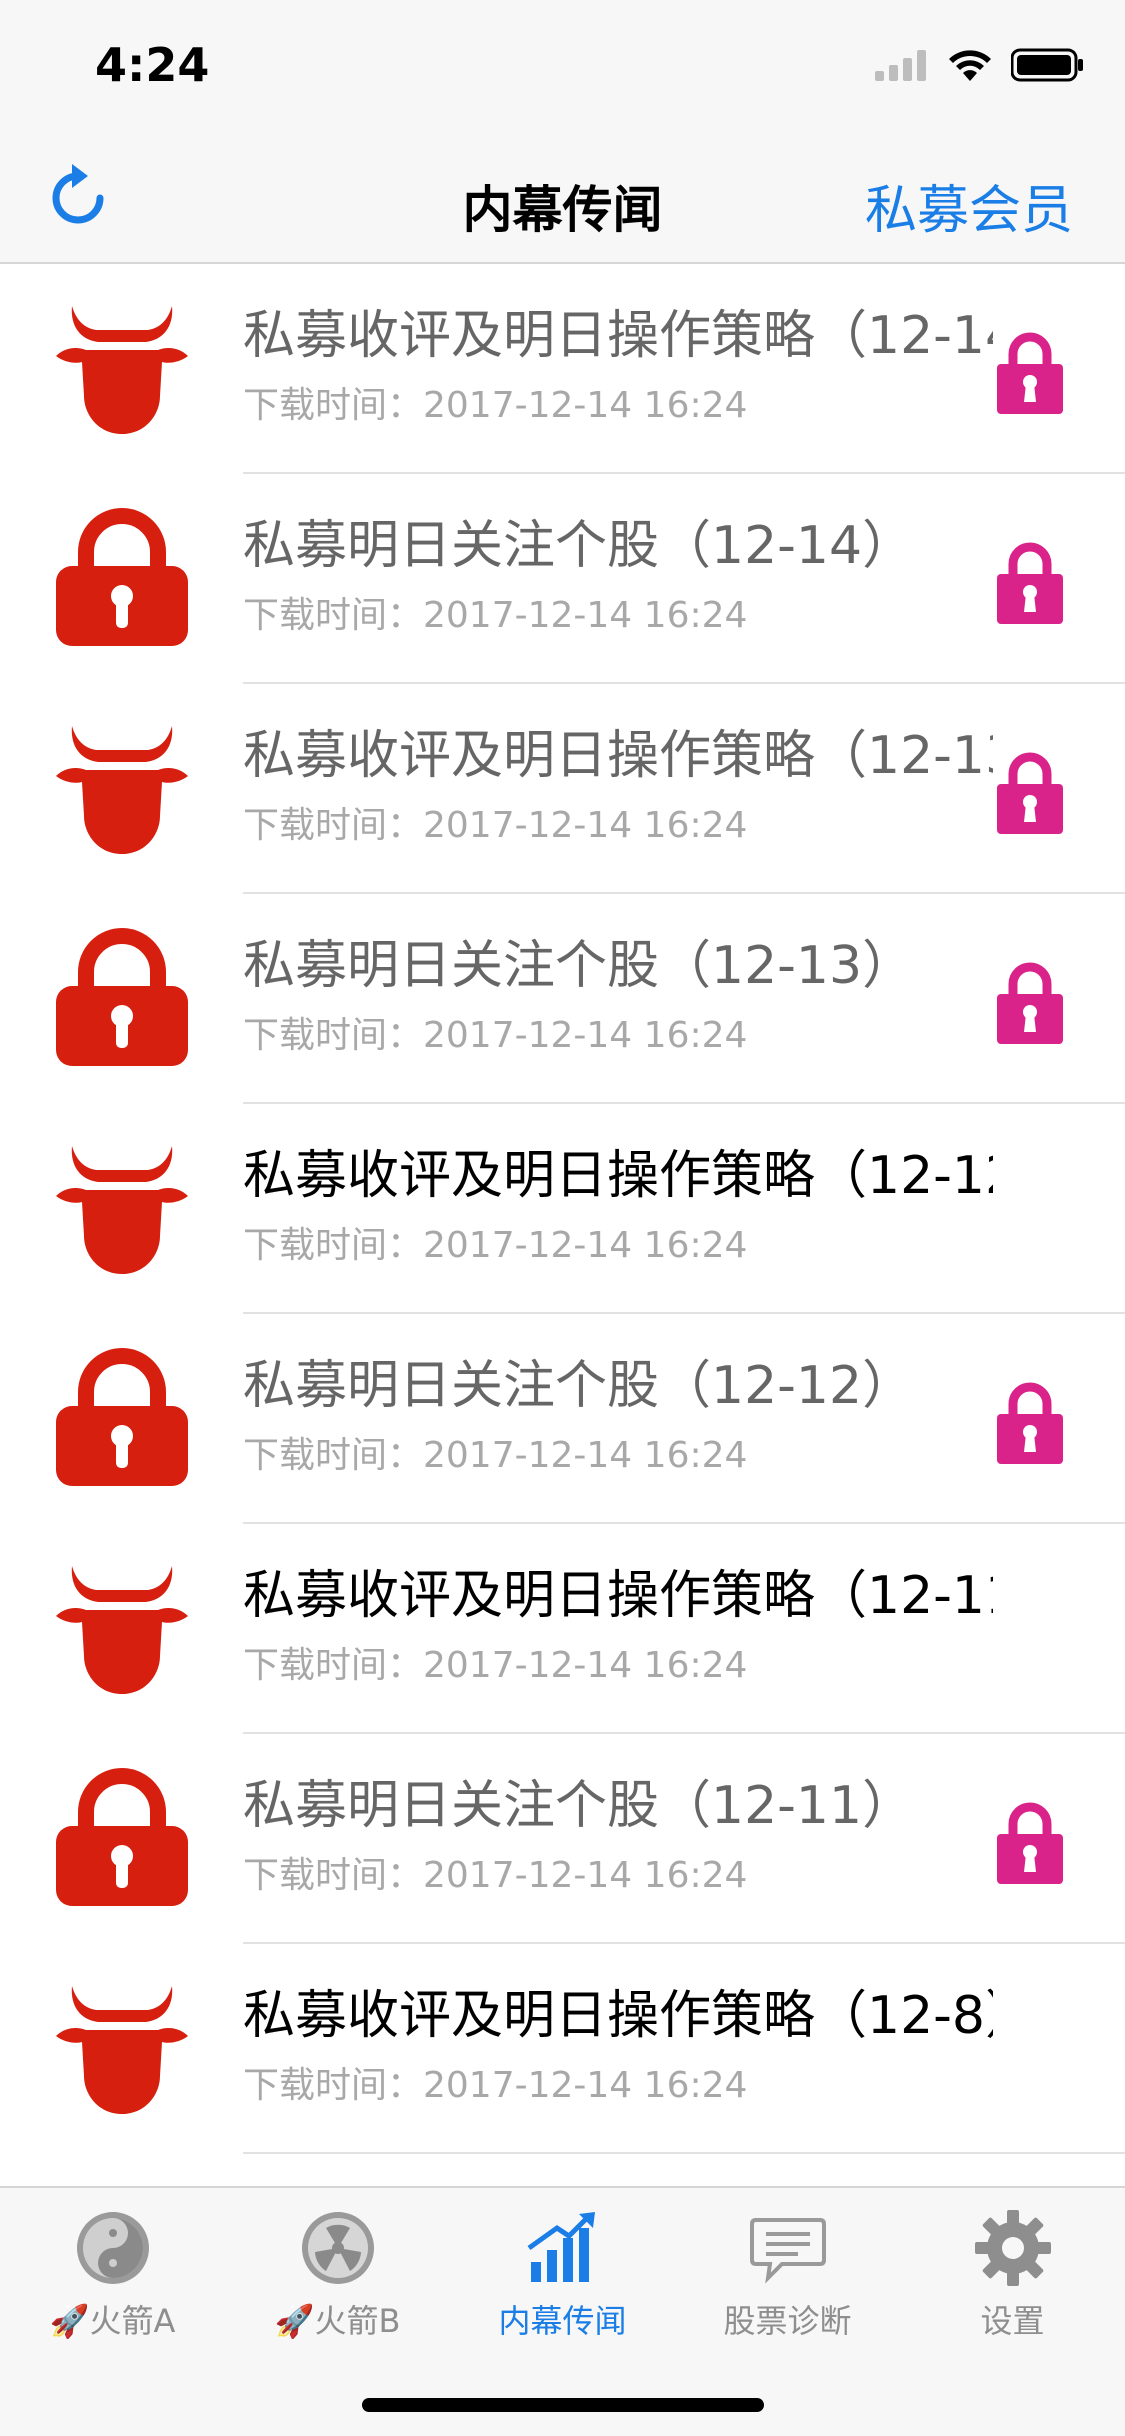 This screenshot has height=2436, width=1125. Describe the element at coordinates (970, 65) in the screenshot. I see `wifi-icon` at that location.